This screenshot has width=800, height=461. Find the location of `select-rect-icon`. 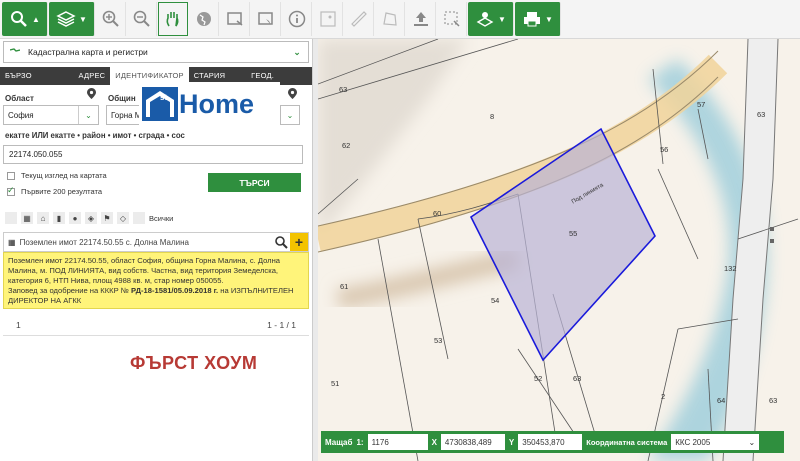

select-rect-icon is located at coordinates (265, 18).